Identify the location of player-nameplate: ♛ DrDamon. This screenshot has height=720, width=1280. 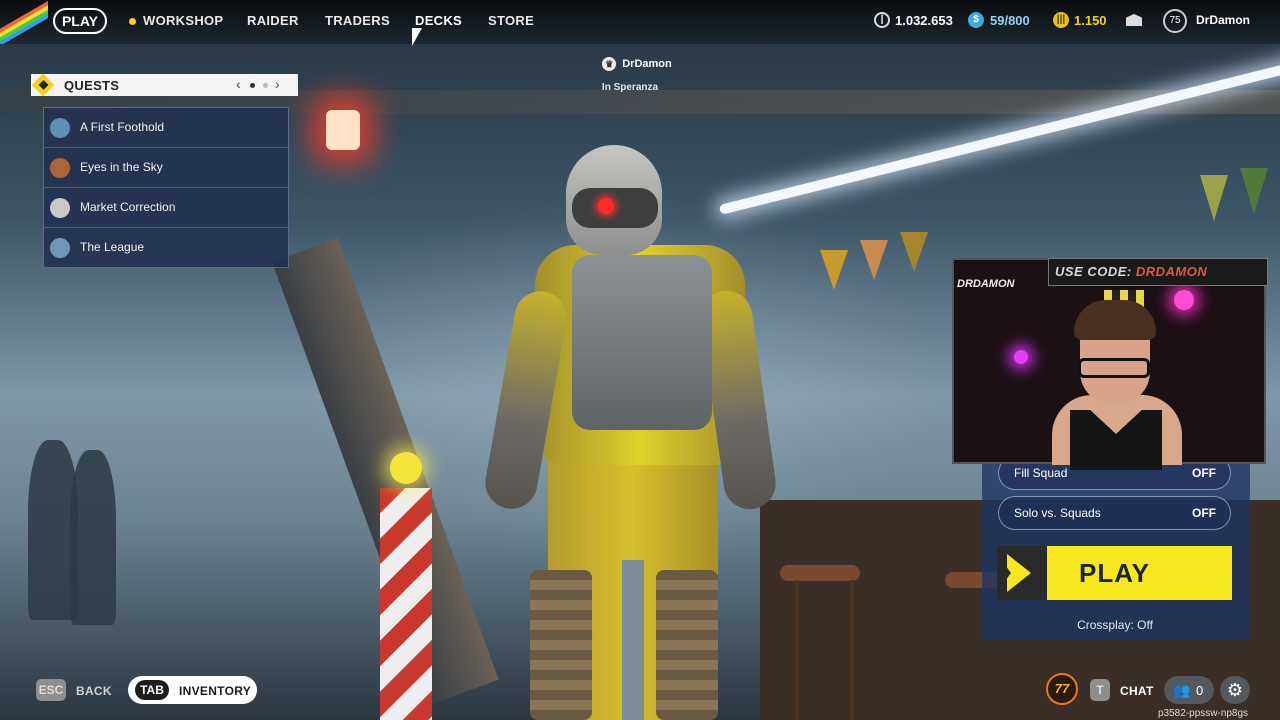
(637, 64).